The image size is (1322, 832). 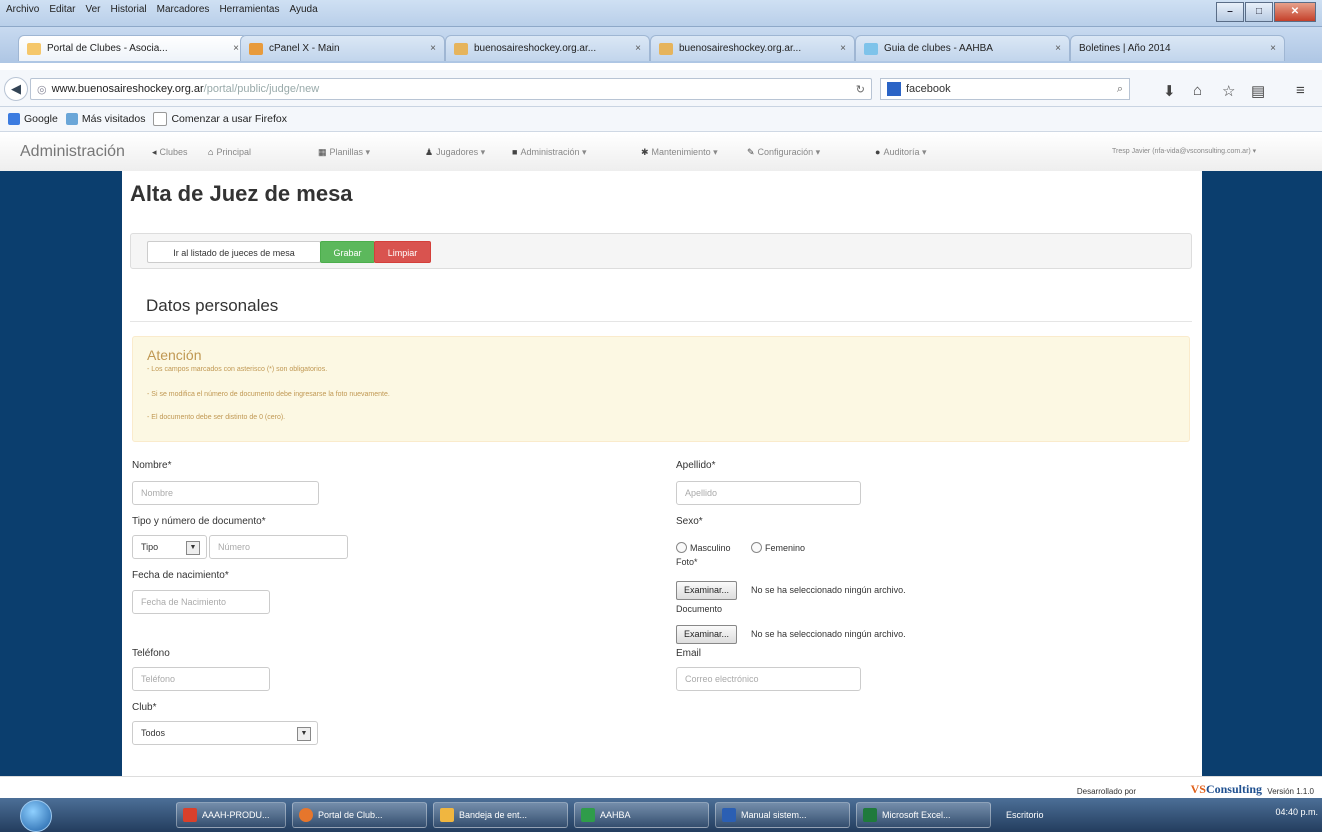 I want to click on bookmark-star-icon: ☆, so click(x=1228, y=91).